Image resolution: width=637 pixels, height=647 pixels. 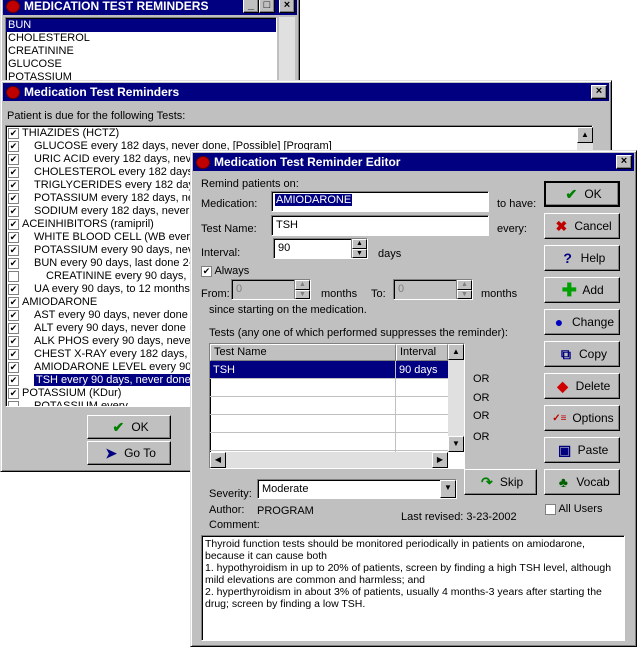 What do you see at coordinates (113, 354) in the screenshot?
I see `list-item-label: CHEST X-RAY every 182 days, l` at bounding box center [113, 354].